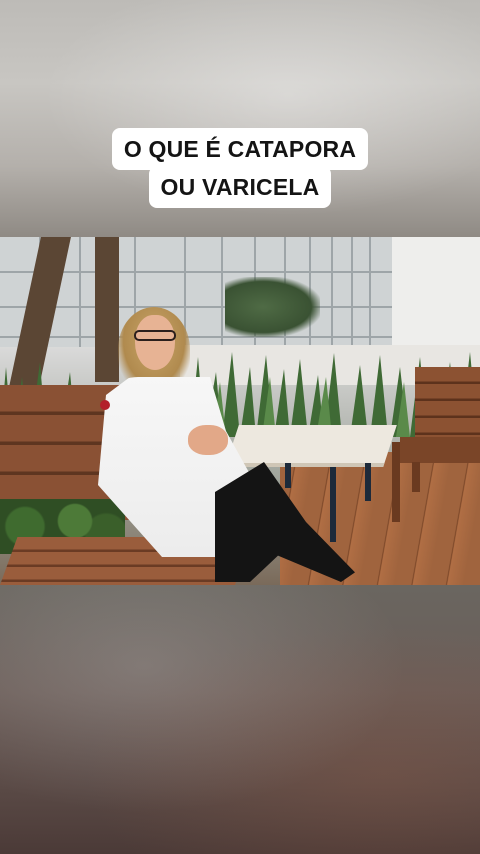 The image size is (480, 854). I want to click on coat-logo-icon, so click(105, 405).